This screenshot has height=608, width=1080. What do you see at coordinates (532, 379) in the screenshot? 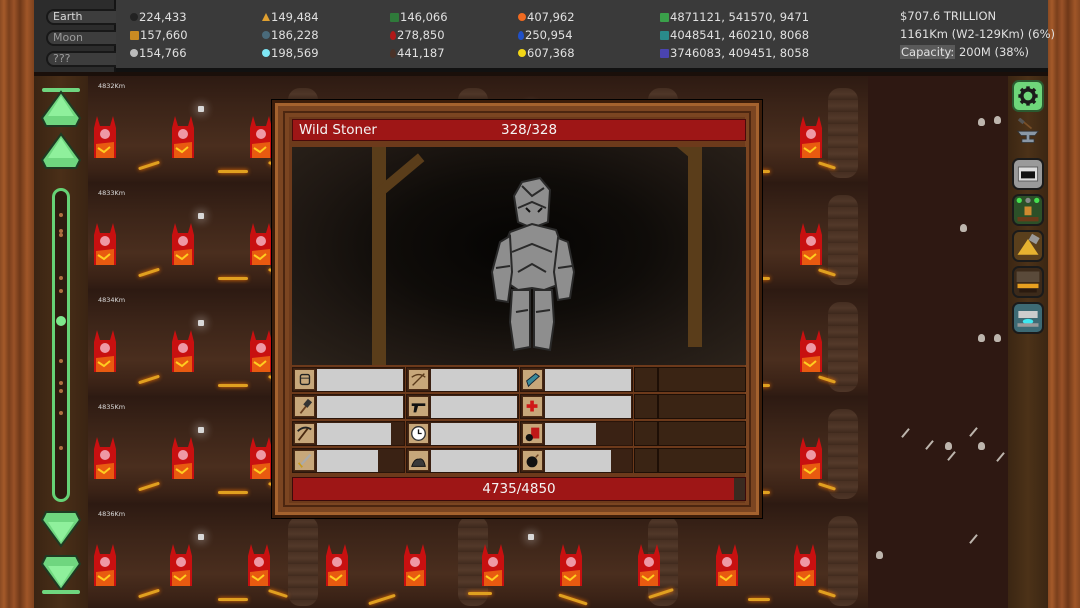
I see `ray-gun-icon` at bounding box center [532, 379].